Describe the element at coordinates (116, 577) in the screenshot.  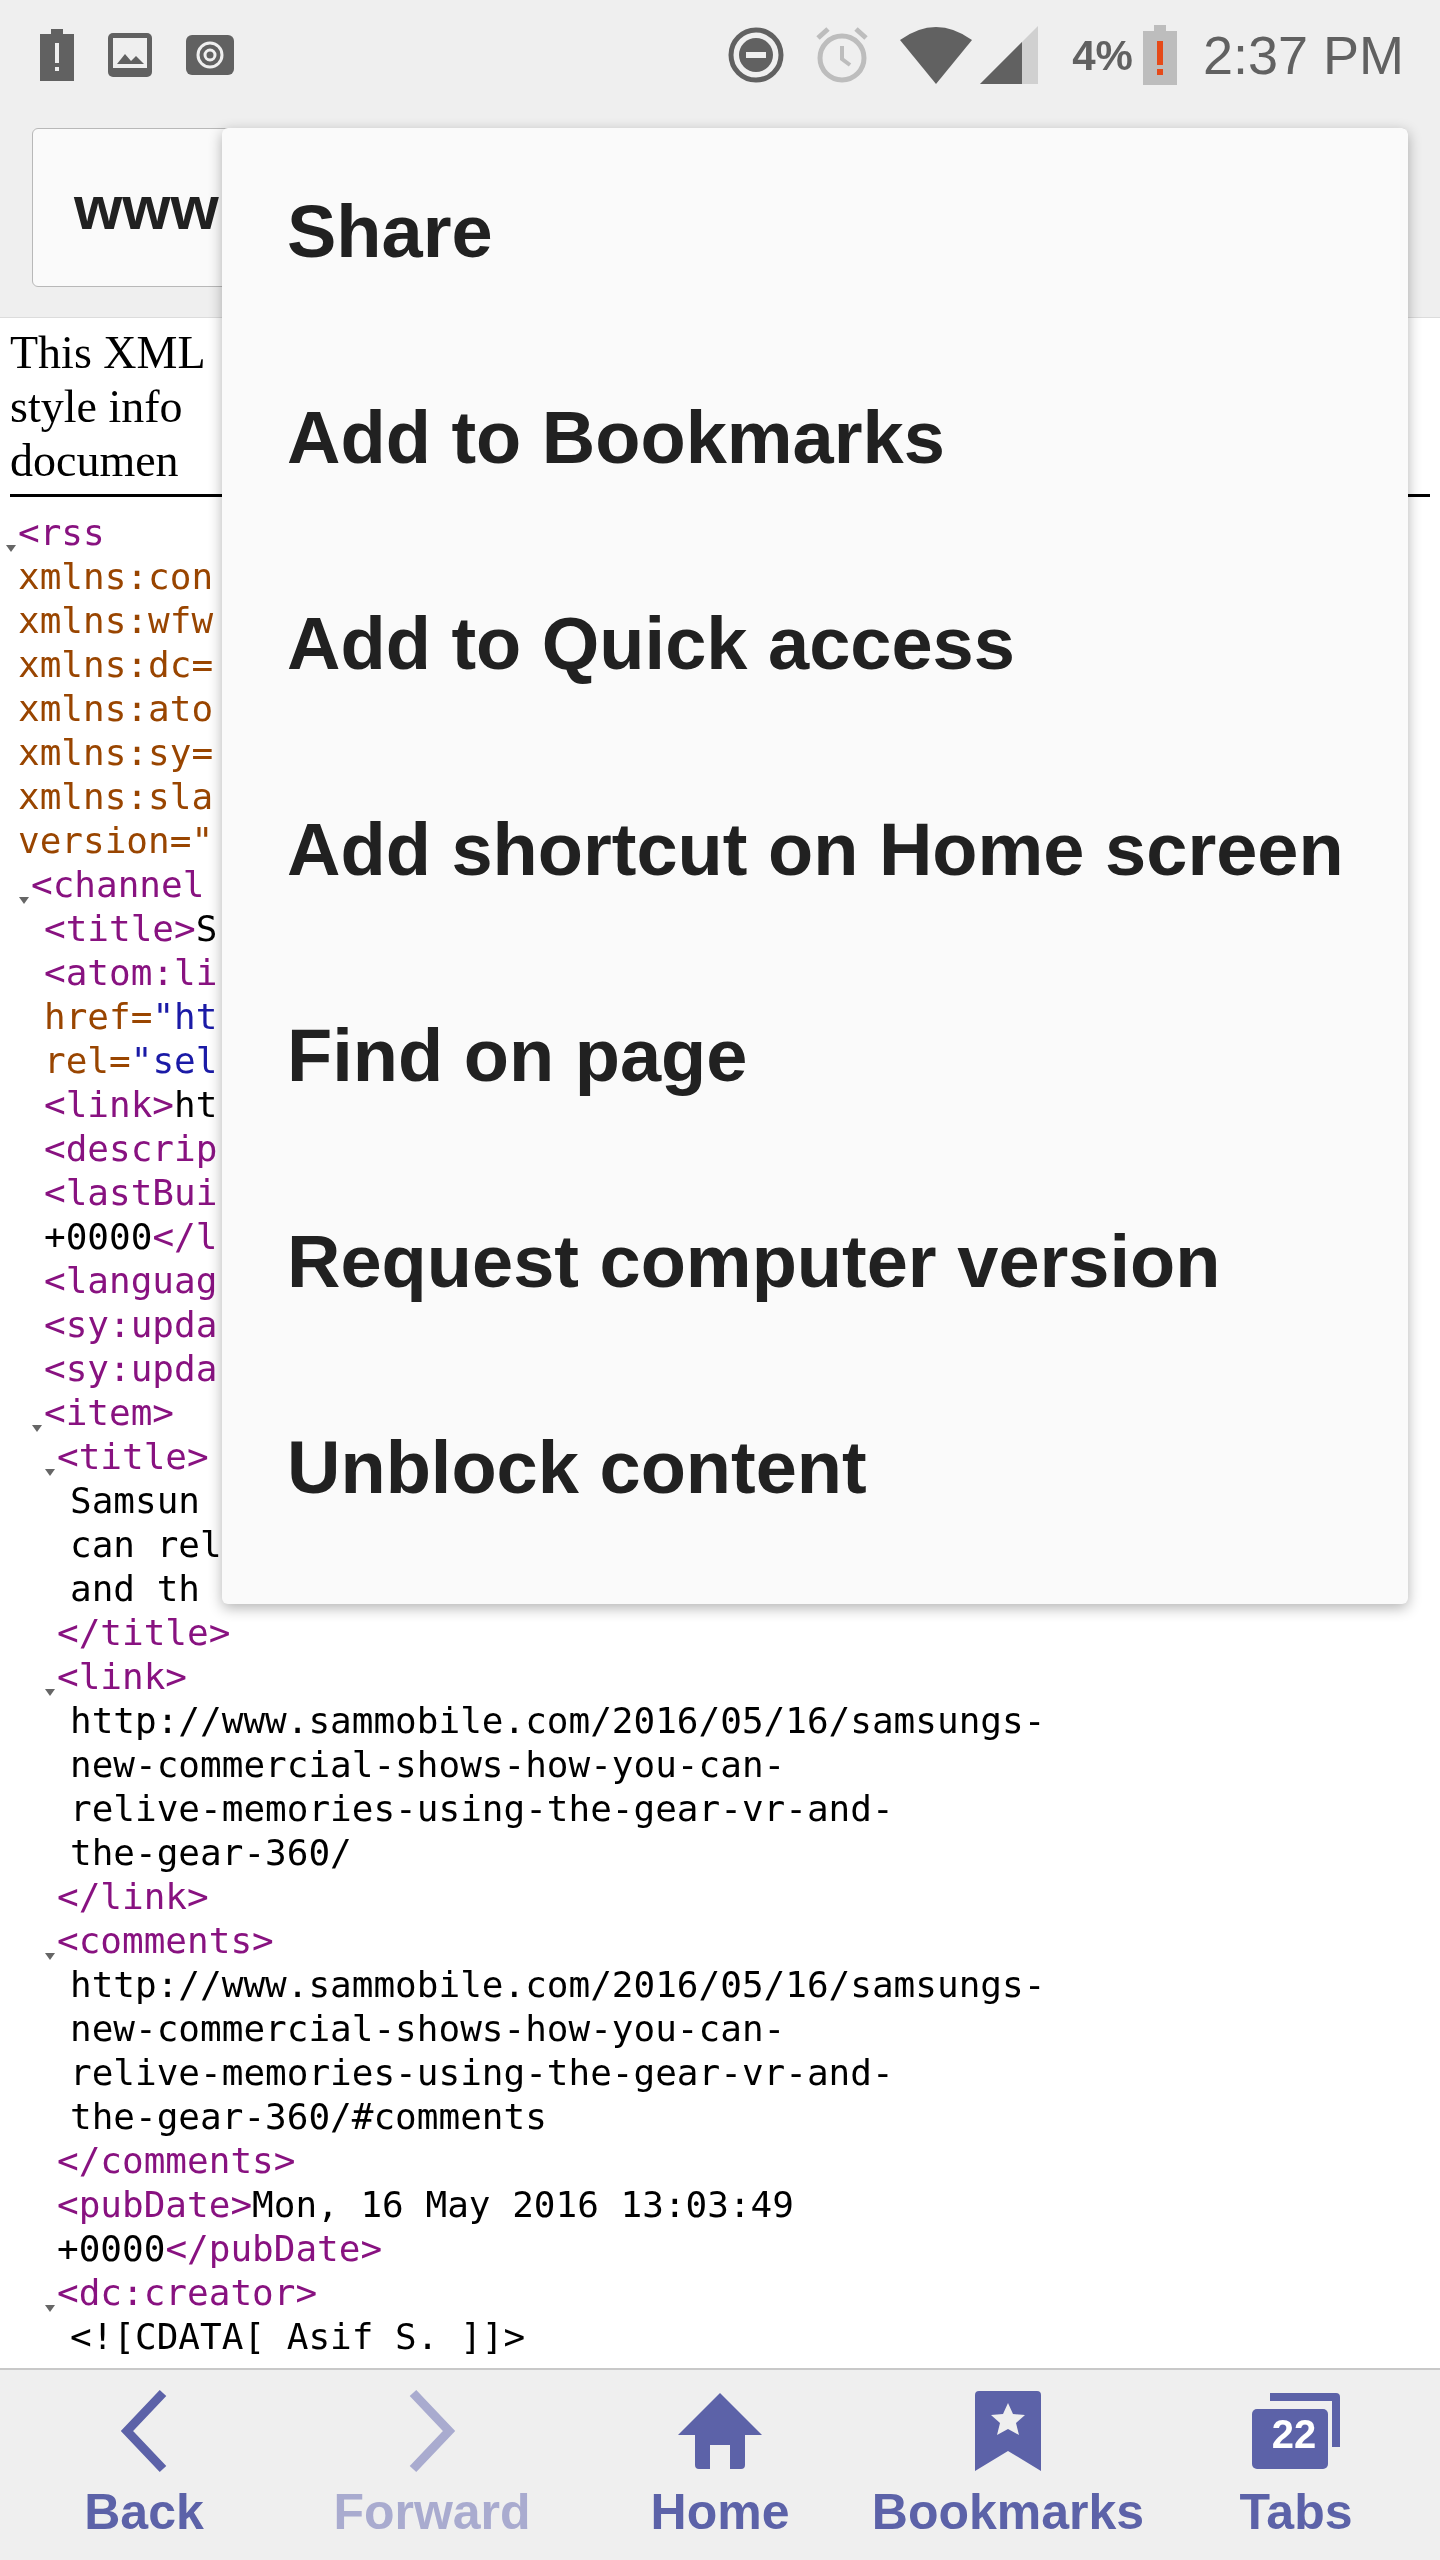
I see `xml-attribute: xmlns:con` at that location.